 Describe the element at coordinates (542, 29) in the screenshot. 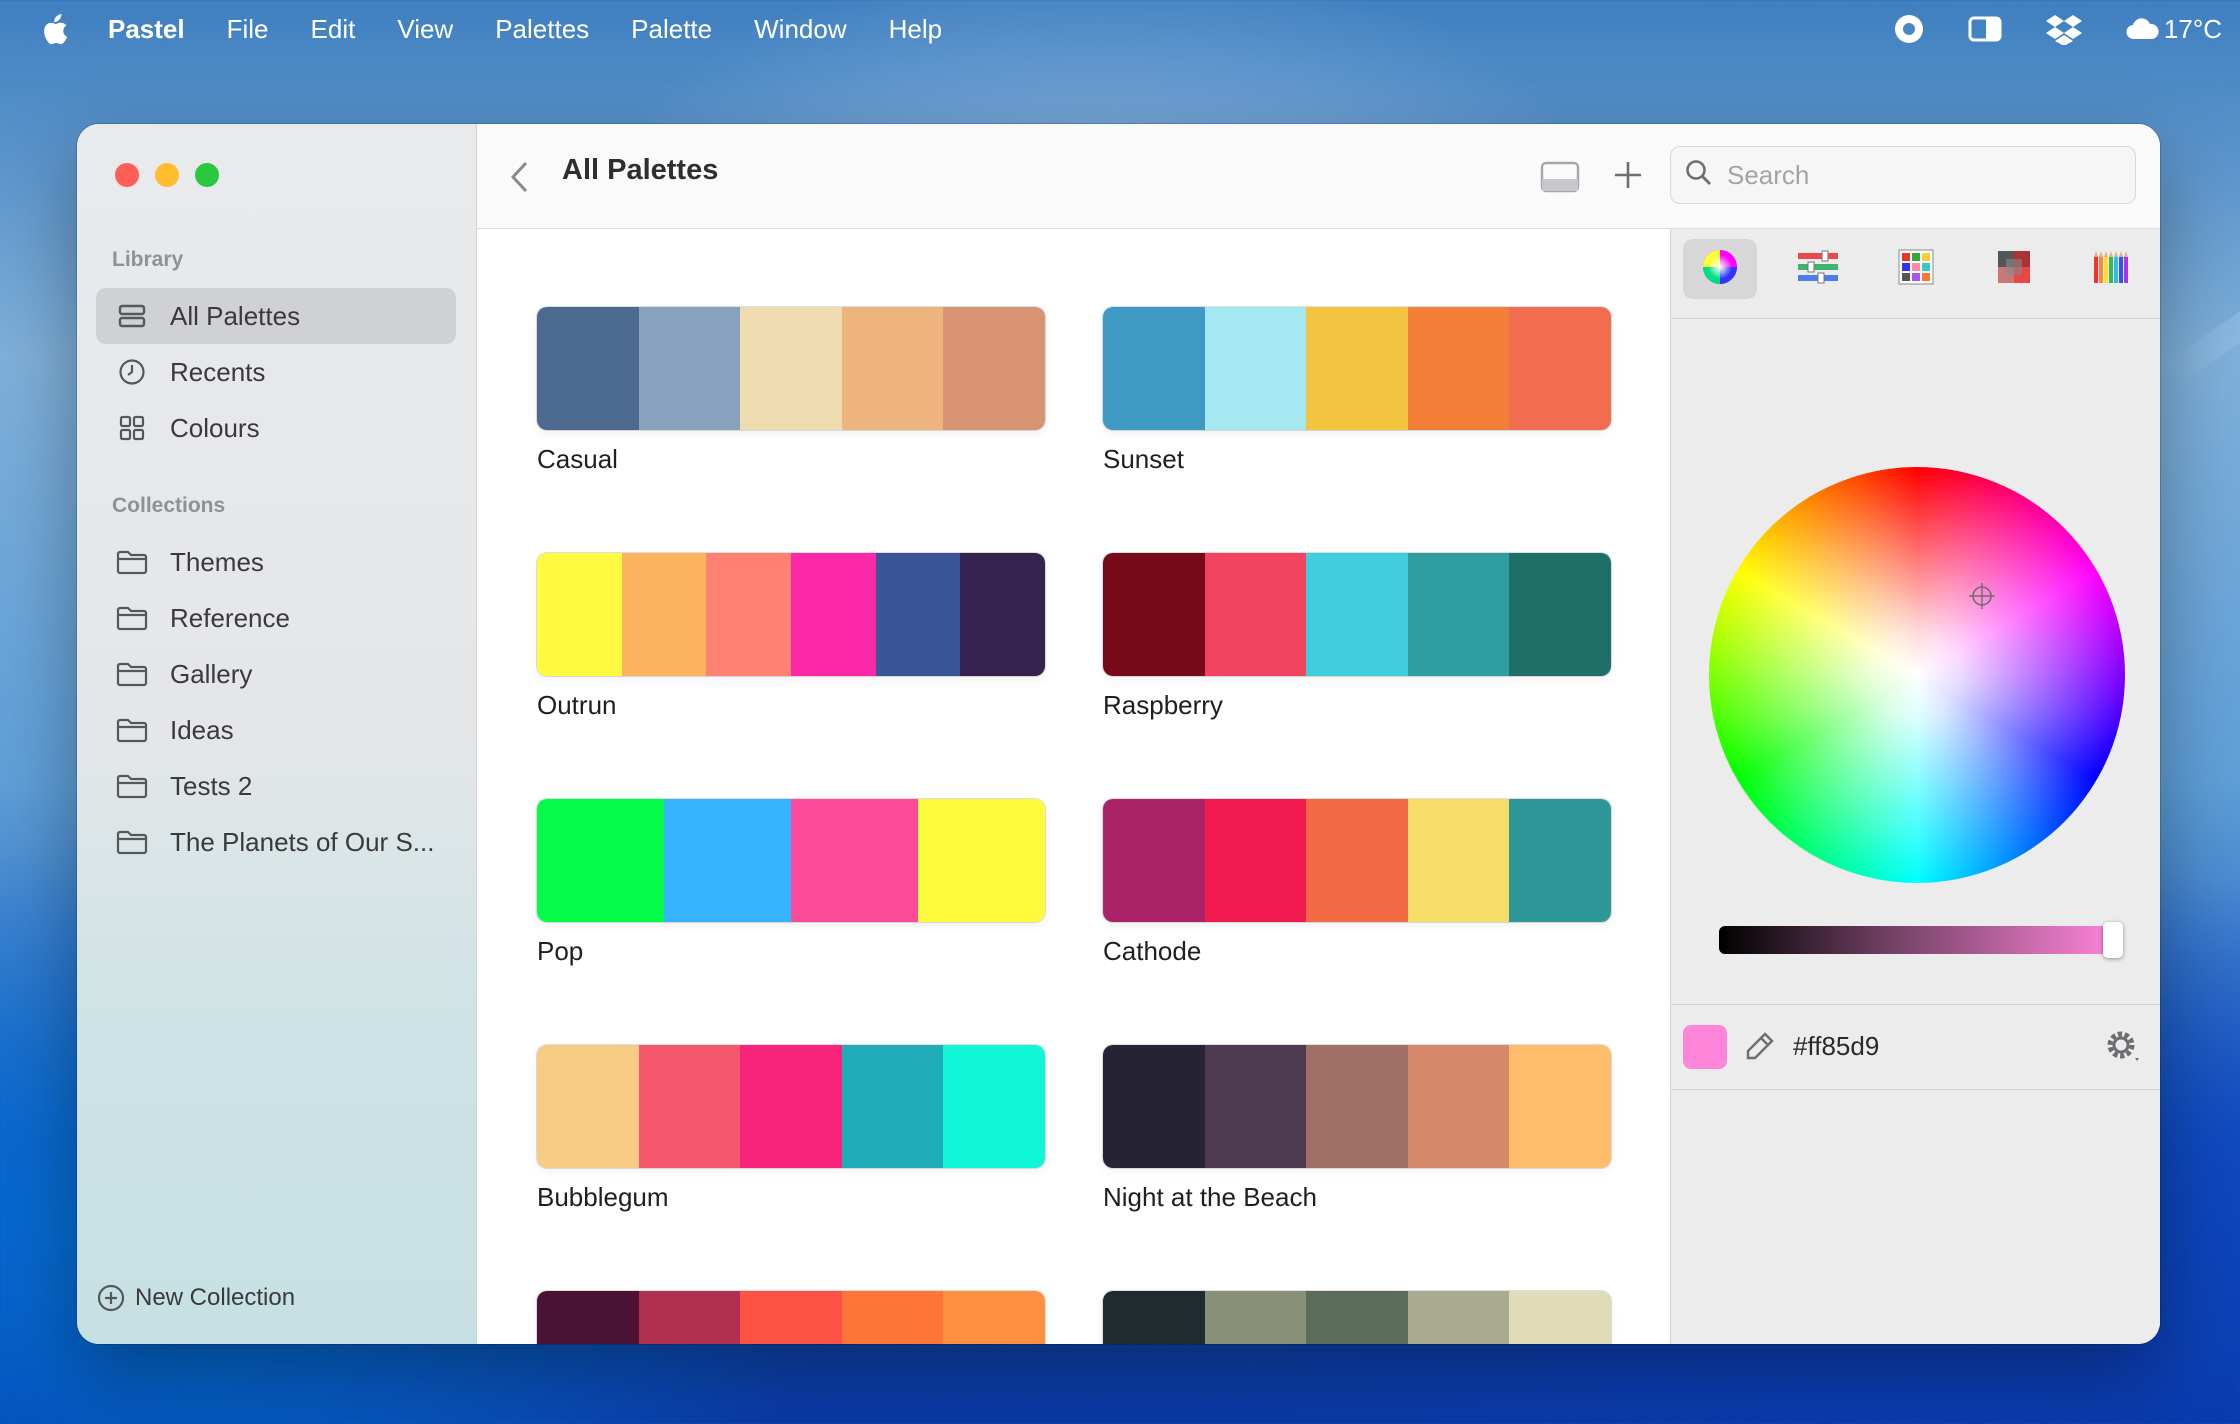

I see `menu-palettes: Palettes` at that location.